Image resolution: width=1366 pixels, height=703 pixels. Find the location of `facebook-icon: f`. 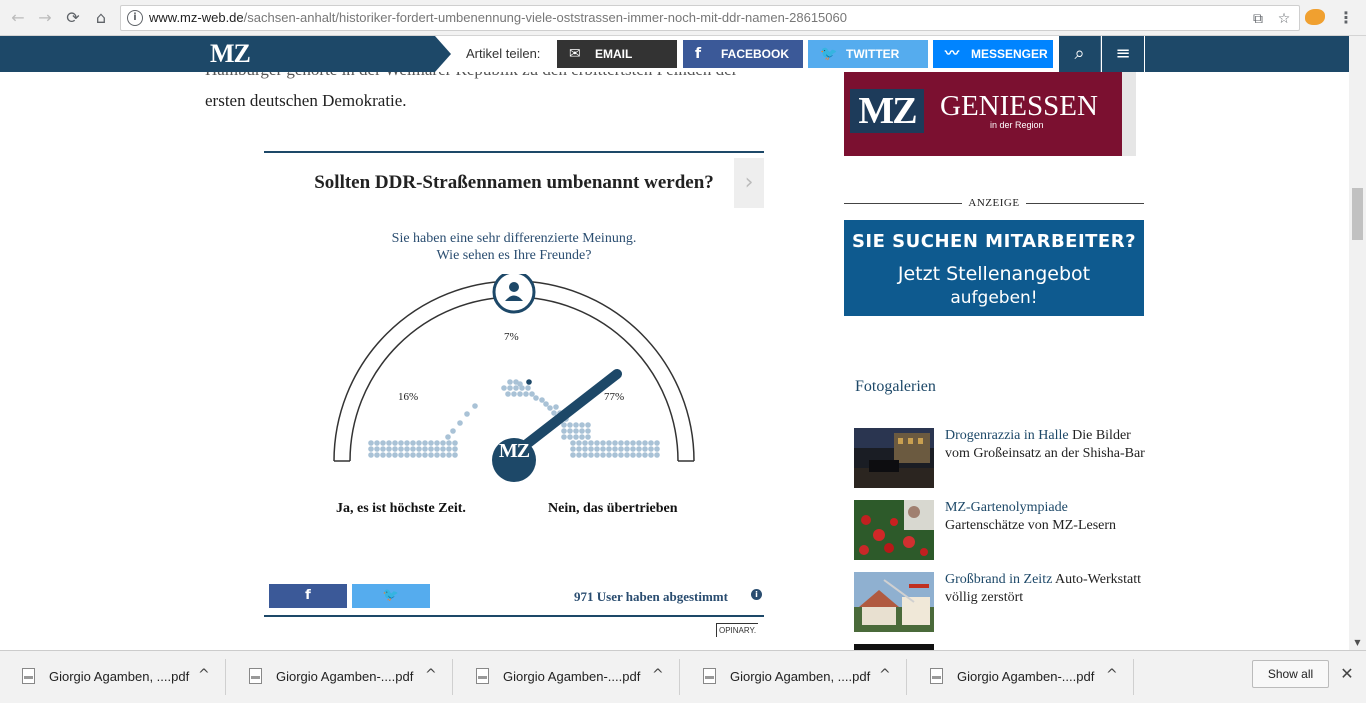

facebook-icon: f is located at coordinates (698, 54).